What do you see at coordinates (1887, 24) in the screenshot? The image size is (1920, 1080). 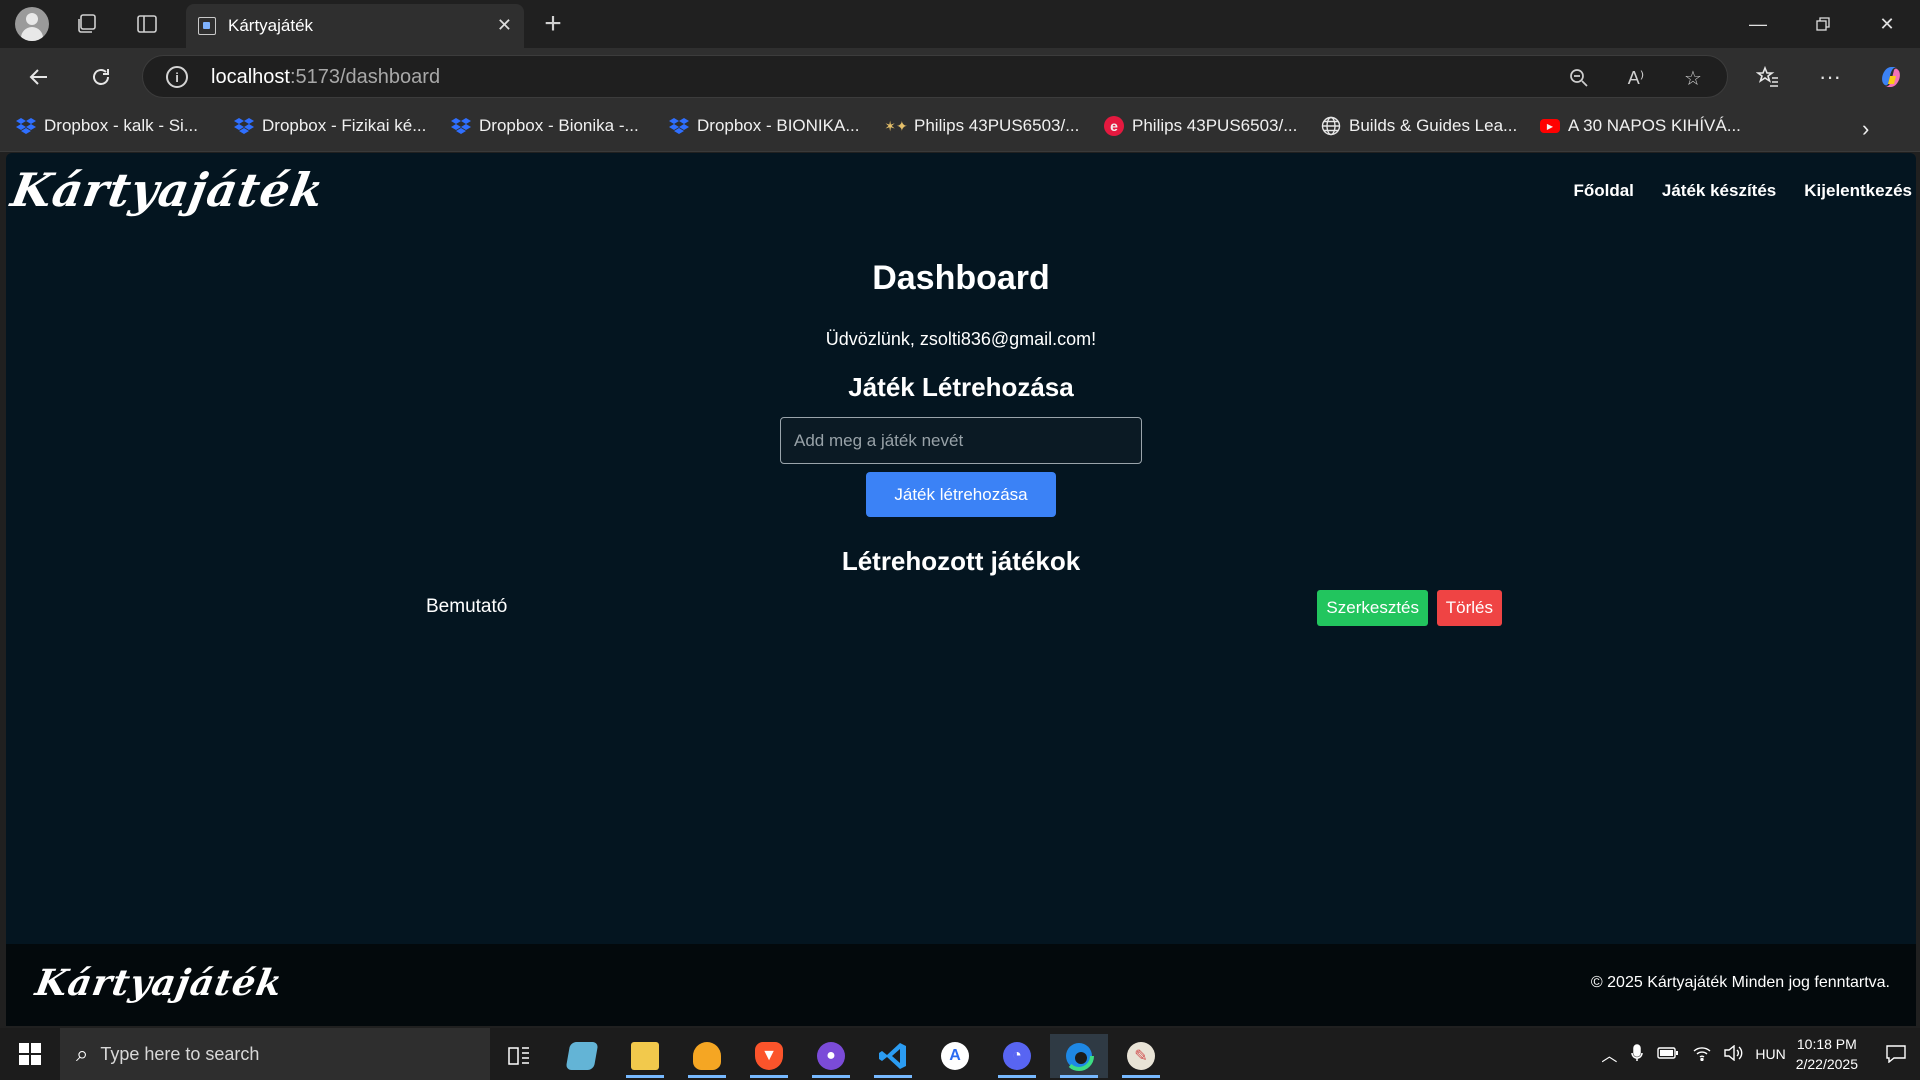 I see `close-window-icon: ✕` at bounding box center [1887, 24].